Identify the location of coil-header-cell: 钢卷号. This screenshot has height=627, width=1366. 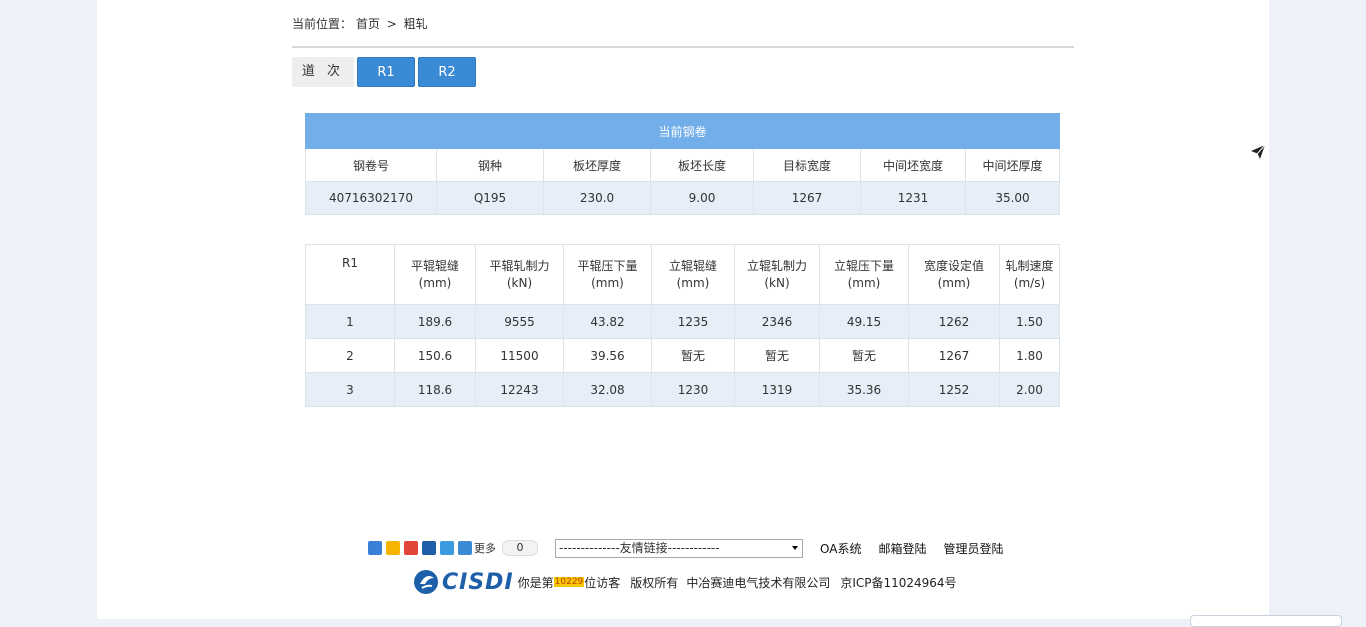
(371, 165).